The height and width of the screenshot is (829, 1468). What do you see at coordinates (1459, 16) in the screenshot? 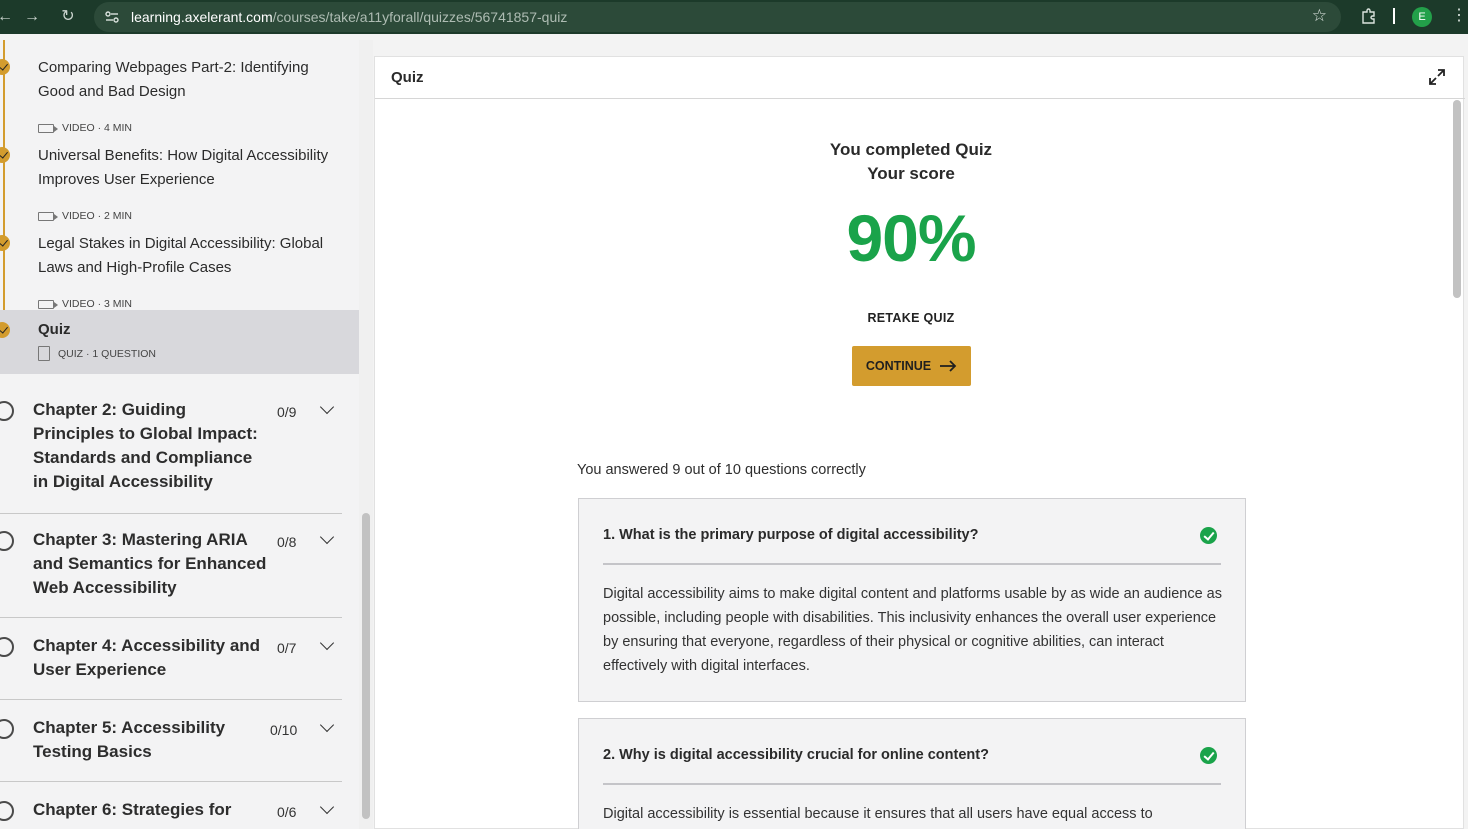
I see `browser-menu-icon: ⋮` at bounding box center [1459, 16].